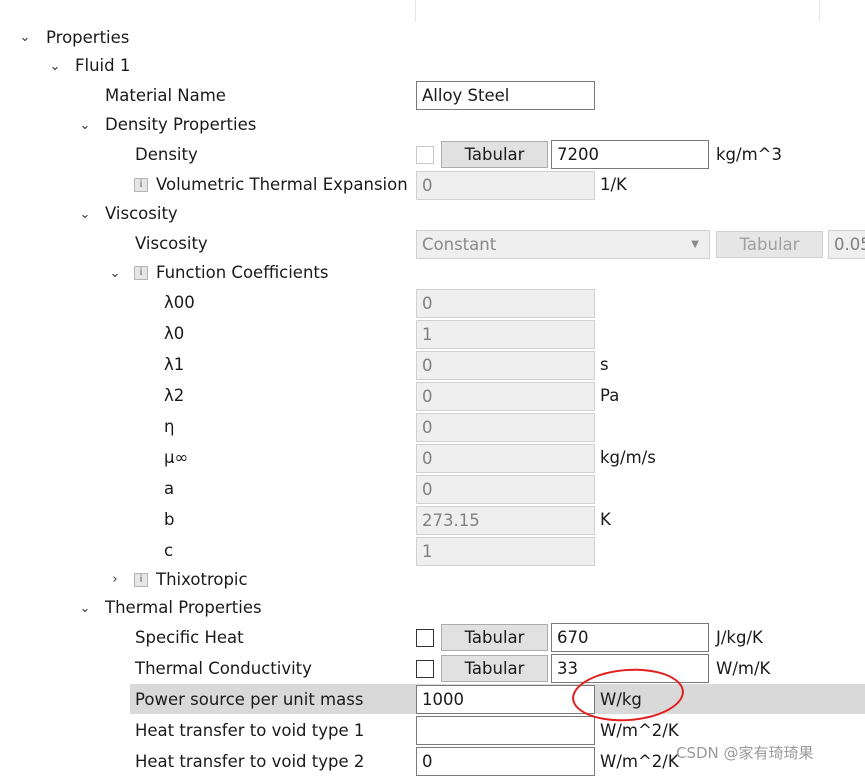  What do you see at coordinates (639, 730) in the screenshot?
I see `heat-transfer-void-1-unit: W/m^2/K` at bounding box center [639, 730].